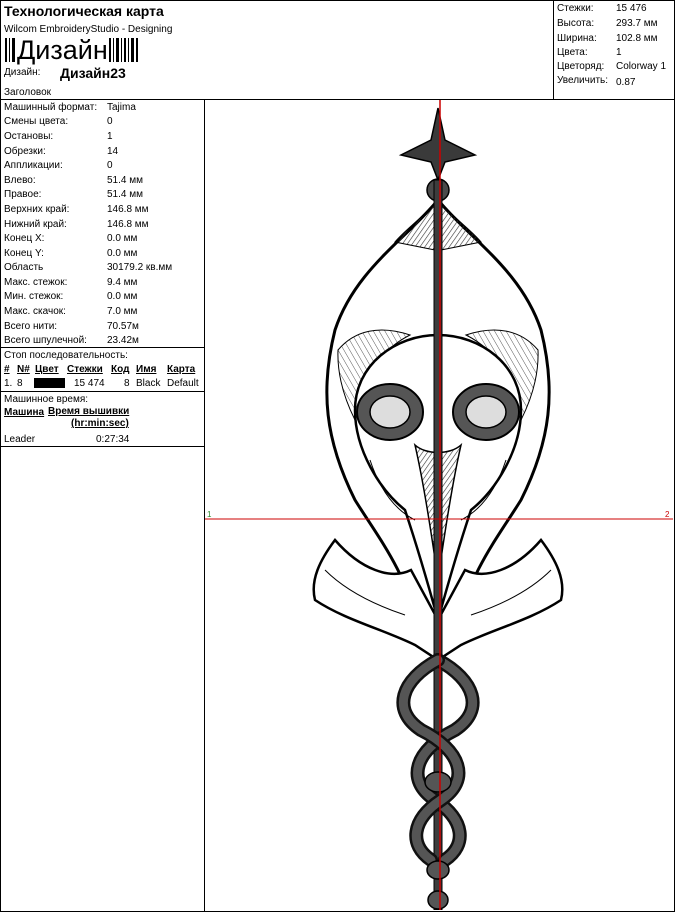 Image resolution: width=675 pixels, height=912 pixels. Describe the element at coordinates (28, 92) in the screenshot. I see `heading-label: Заголовок` at that location.